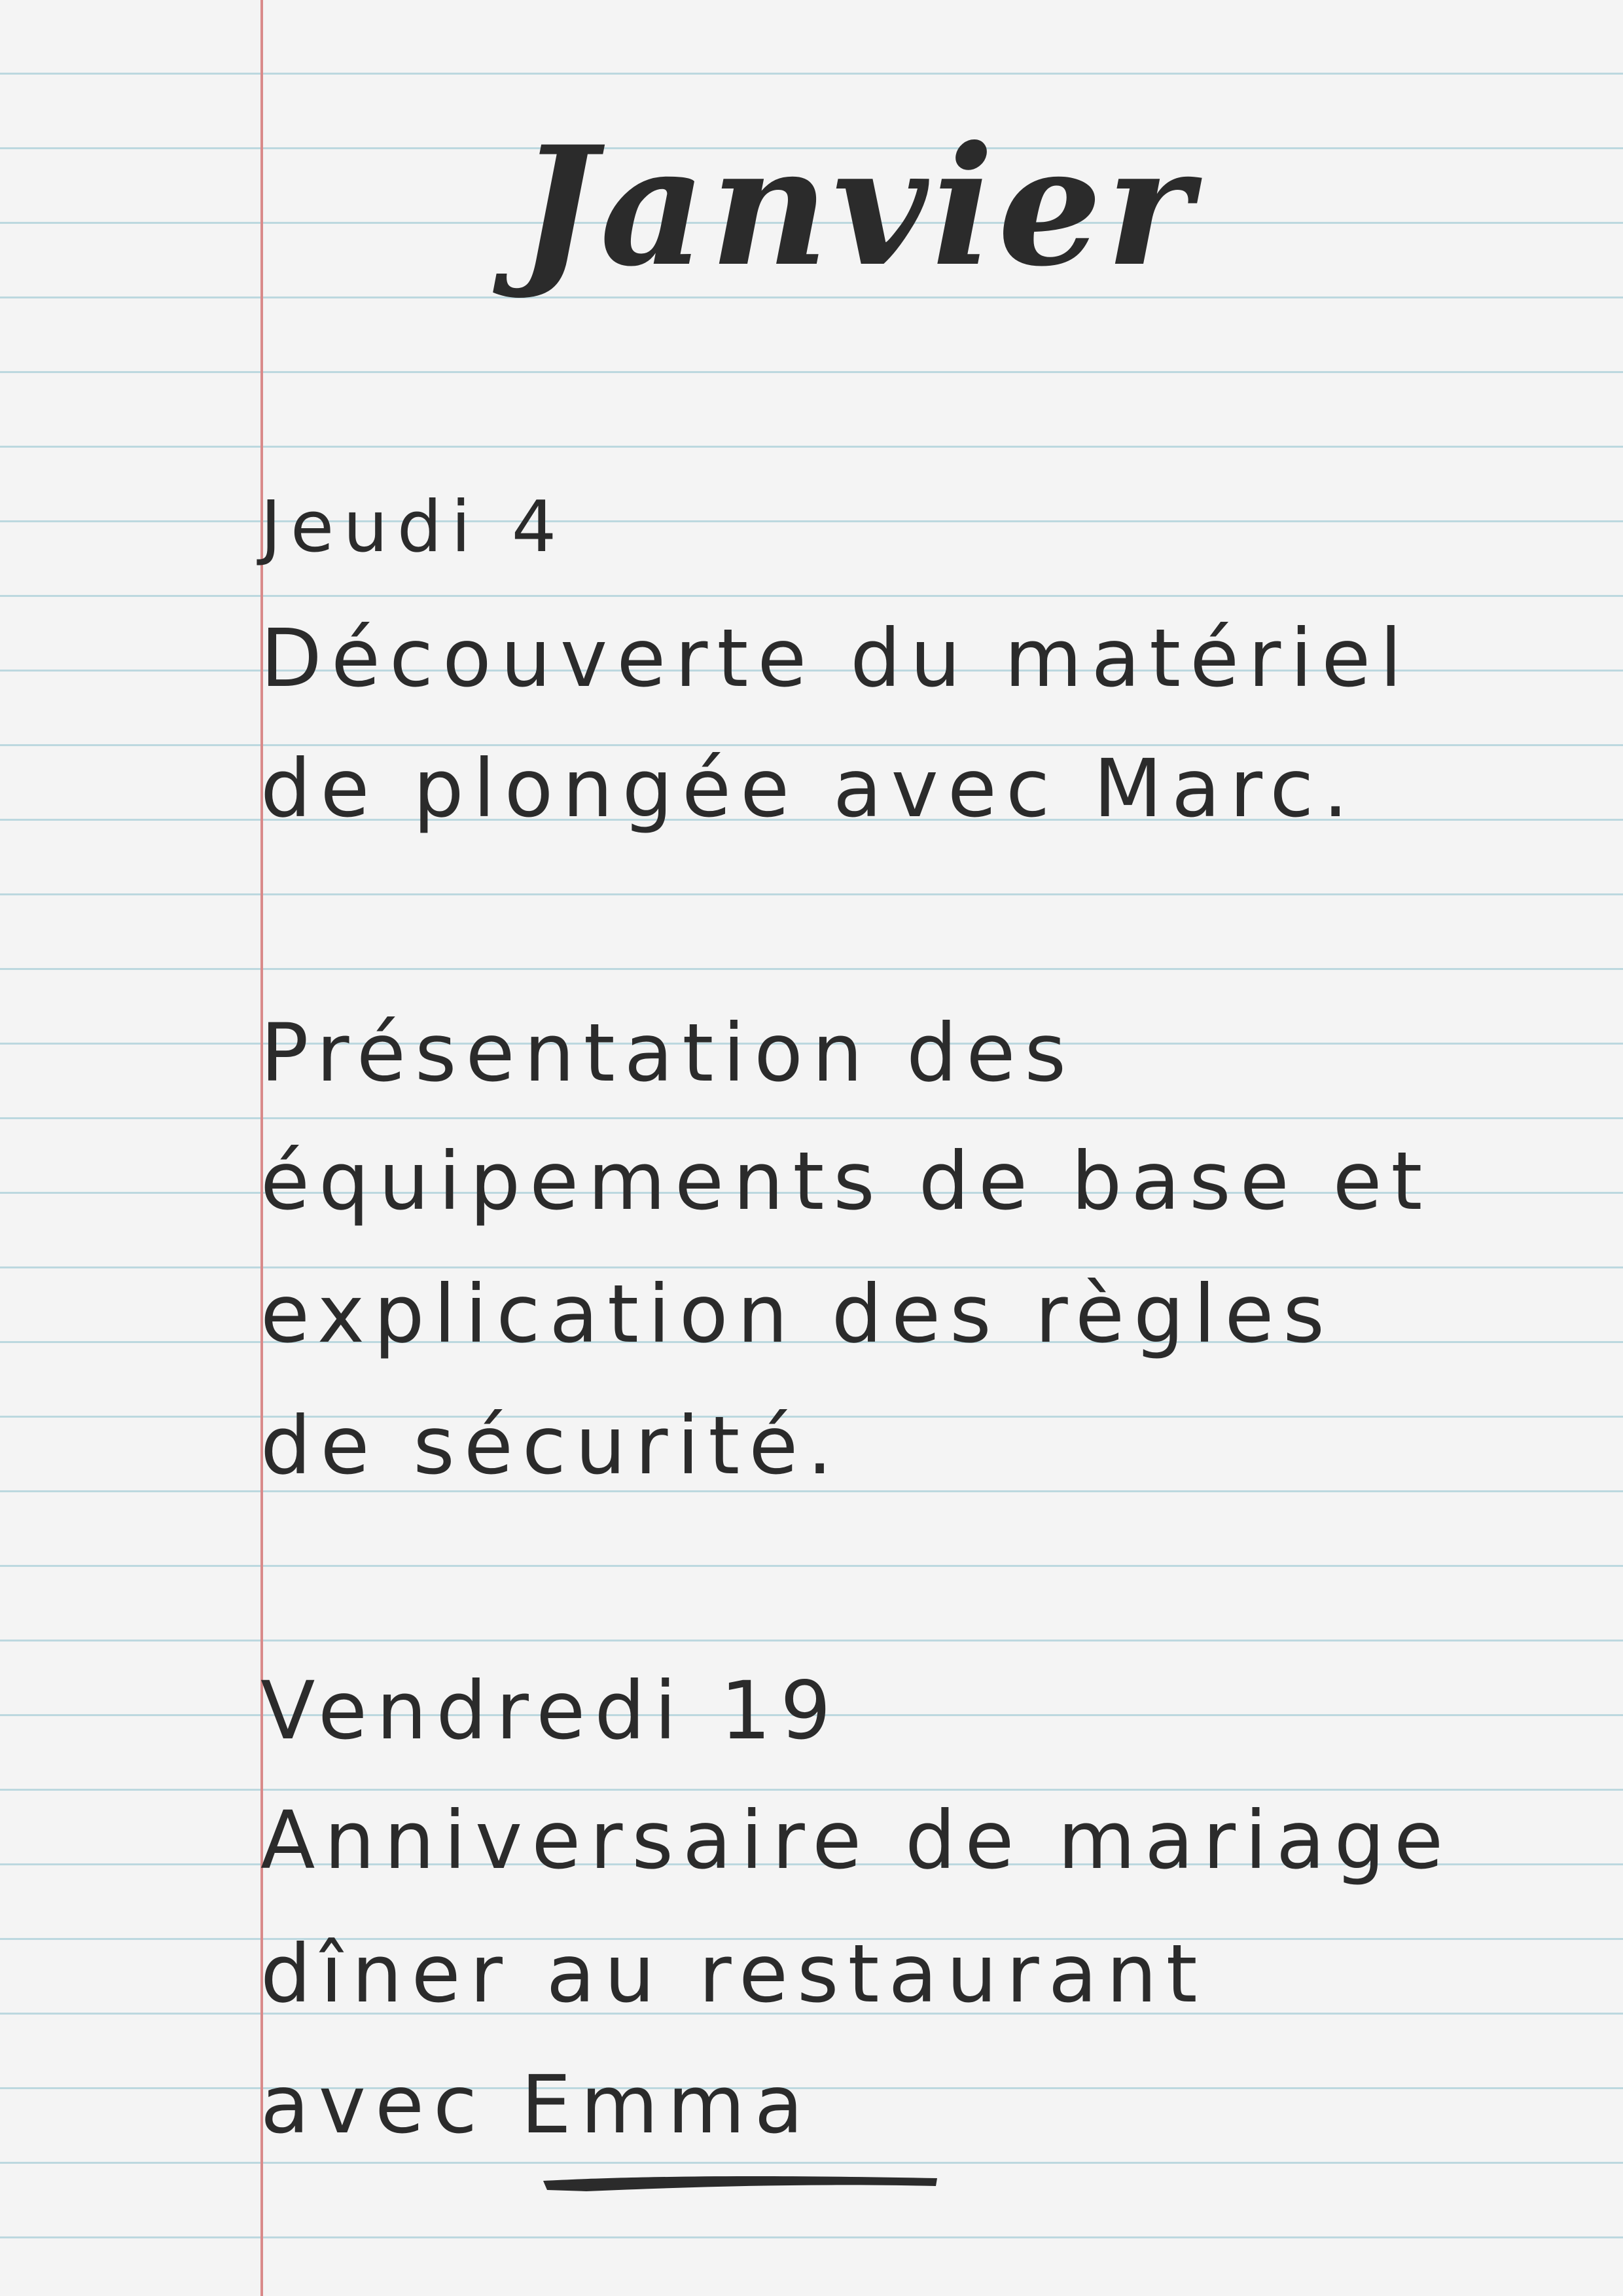  What do you see at coordinates (836, 658) in the screenshot?
I see `entry-line: Découverte du matériel` at bounding box center [836, 658].